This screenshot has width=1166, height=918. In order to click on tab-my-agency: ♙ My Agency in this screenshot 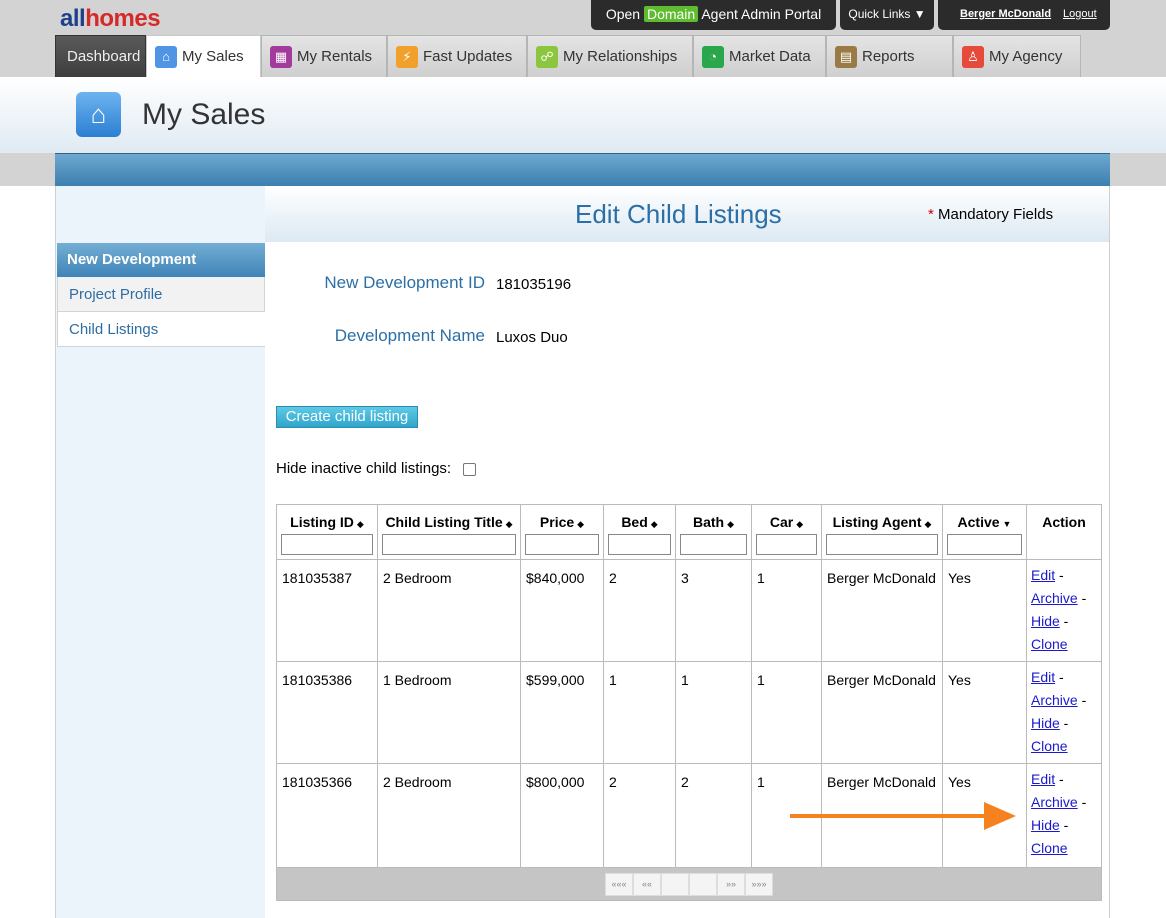, I will do `click(1017, 56)`.